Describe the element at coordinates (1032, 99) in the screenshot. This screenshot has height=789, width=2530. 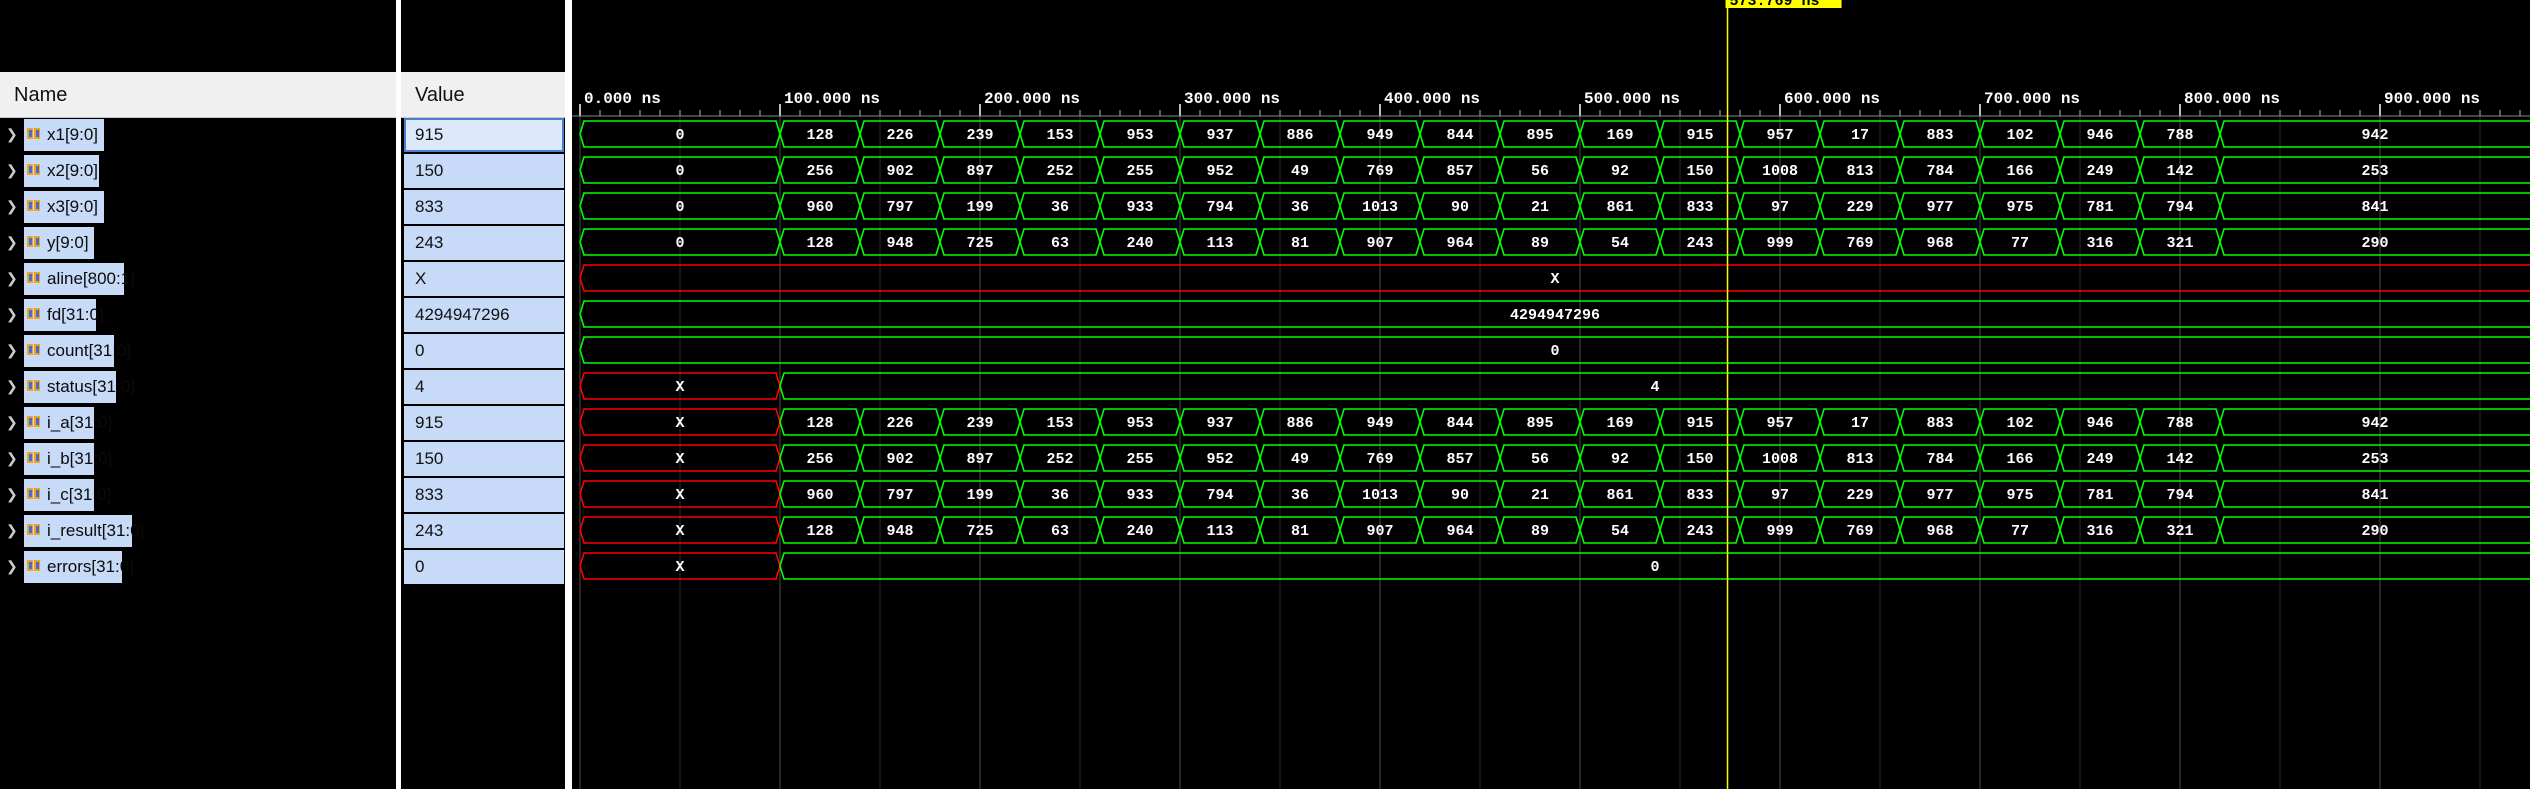
I see `time-tick-label: 200.000 ns` at that location.